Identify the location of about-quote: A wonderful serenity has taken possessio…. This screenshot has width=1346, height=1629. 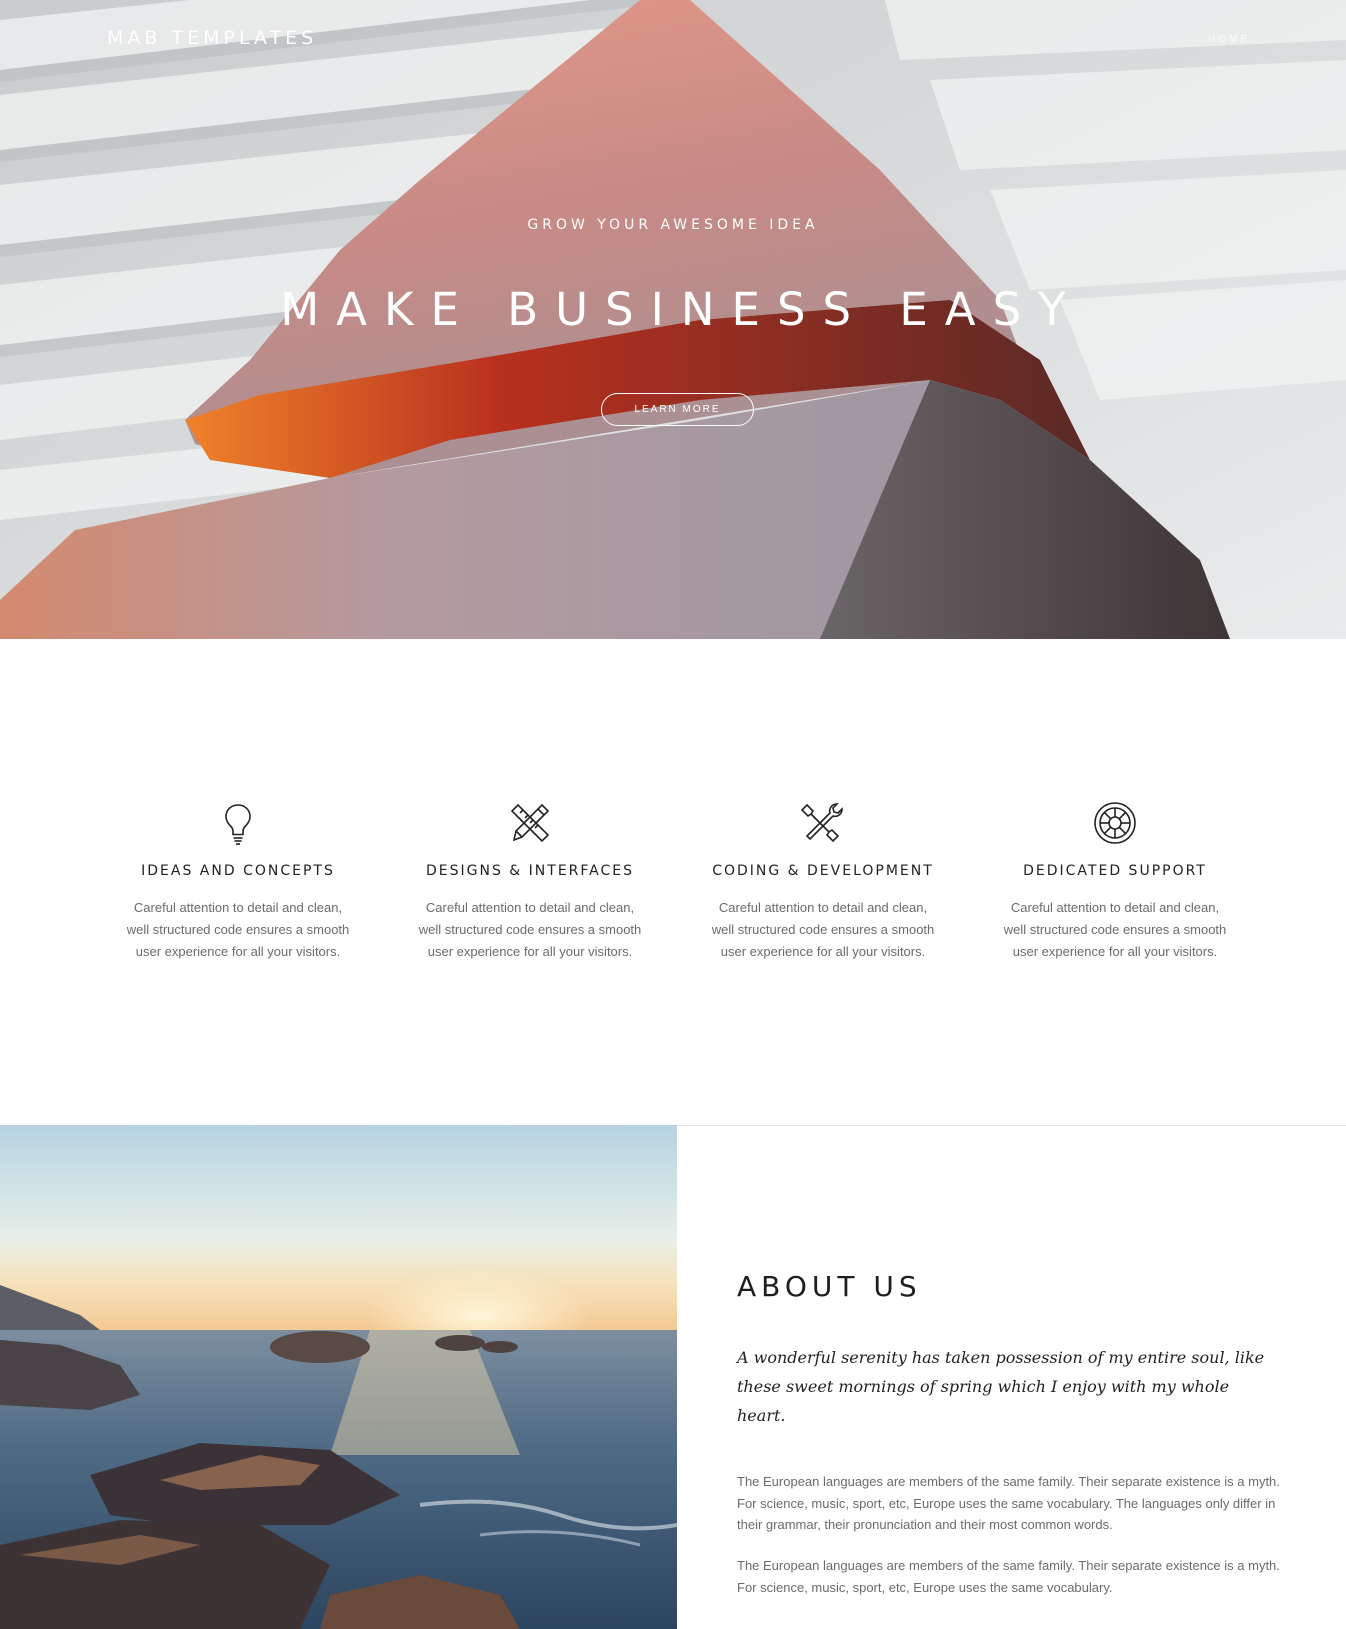
(1001, 1386).